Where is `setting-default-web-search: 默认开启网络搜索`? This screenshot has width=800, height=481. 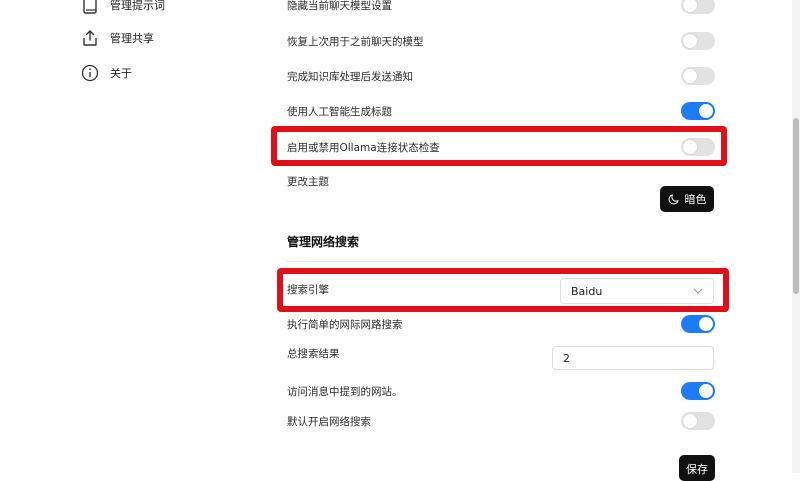 setting-default-web-search: 默认开启网络搜索 is located at coordinates (501, 421).